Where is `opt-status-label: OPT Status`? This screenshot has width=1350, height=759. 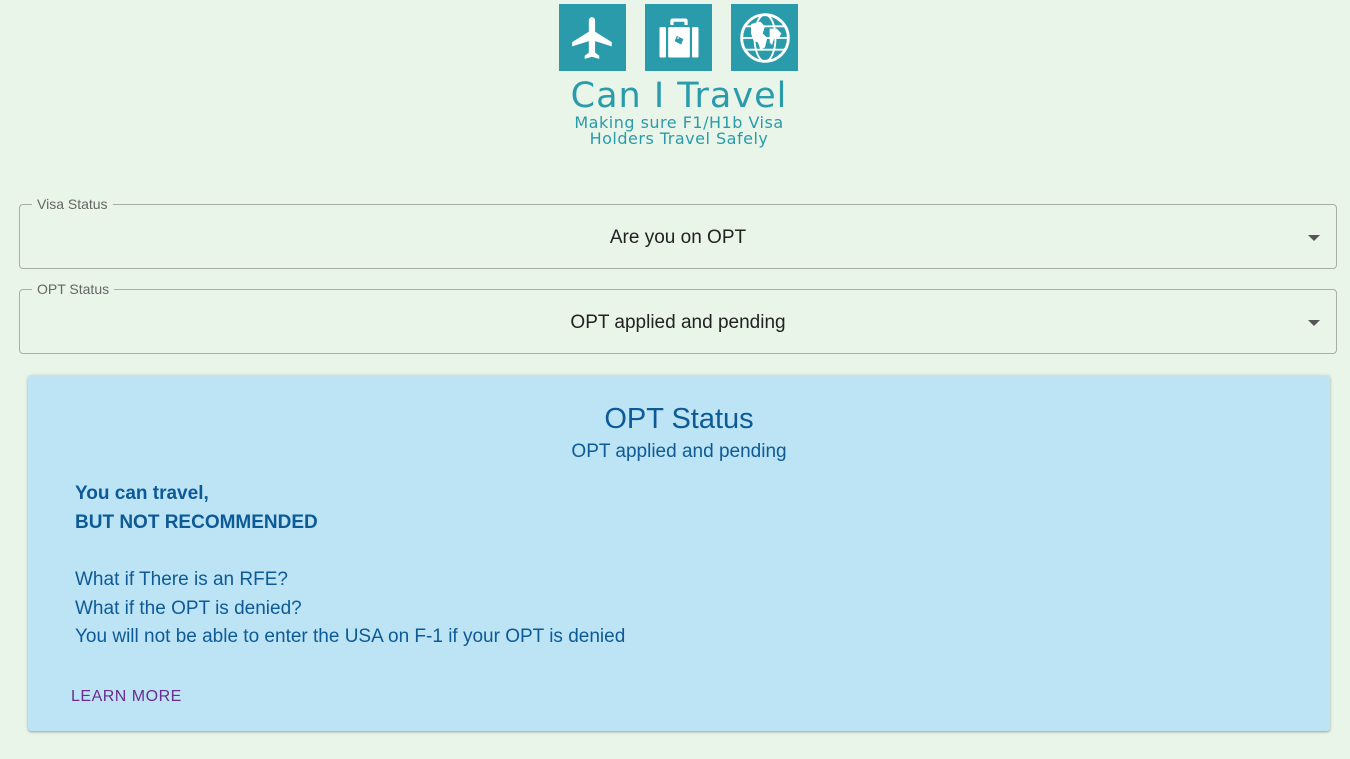
opt-status-label: OPT Status is located at coordinates (73, 289).